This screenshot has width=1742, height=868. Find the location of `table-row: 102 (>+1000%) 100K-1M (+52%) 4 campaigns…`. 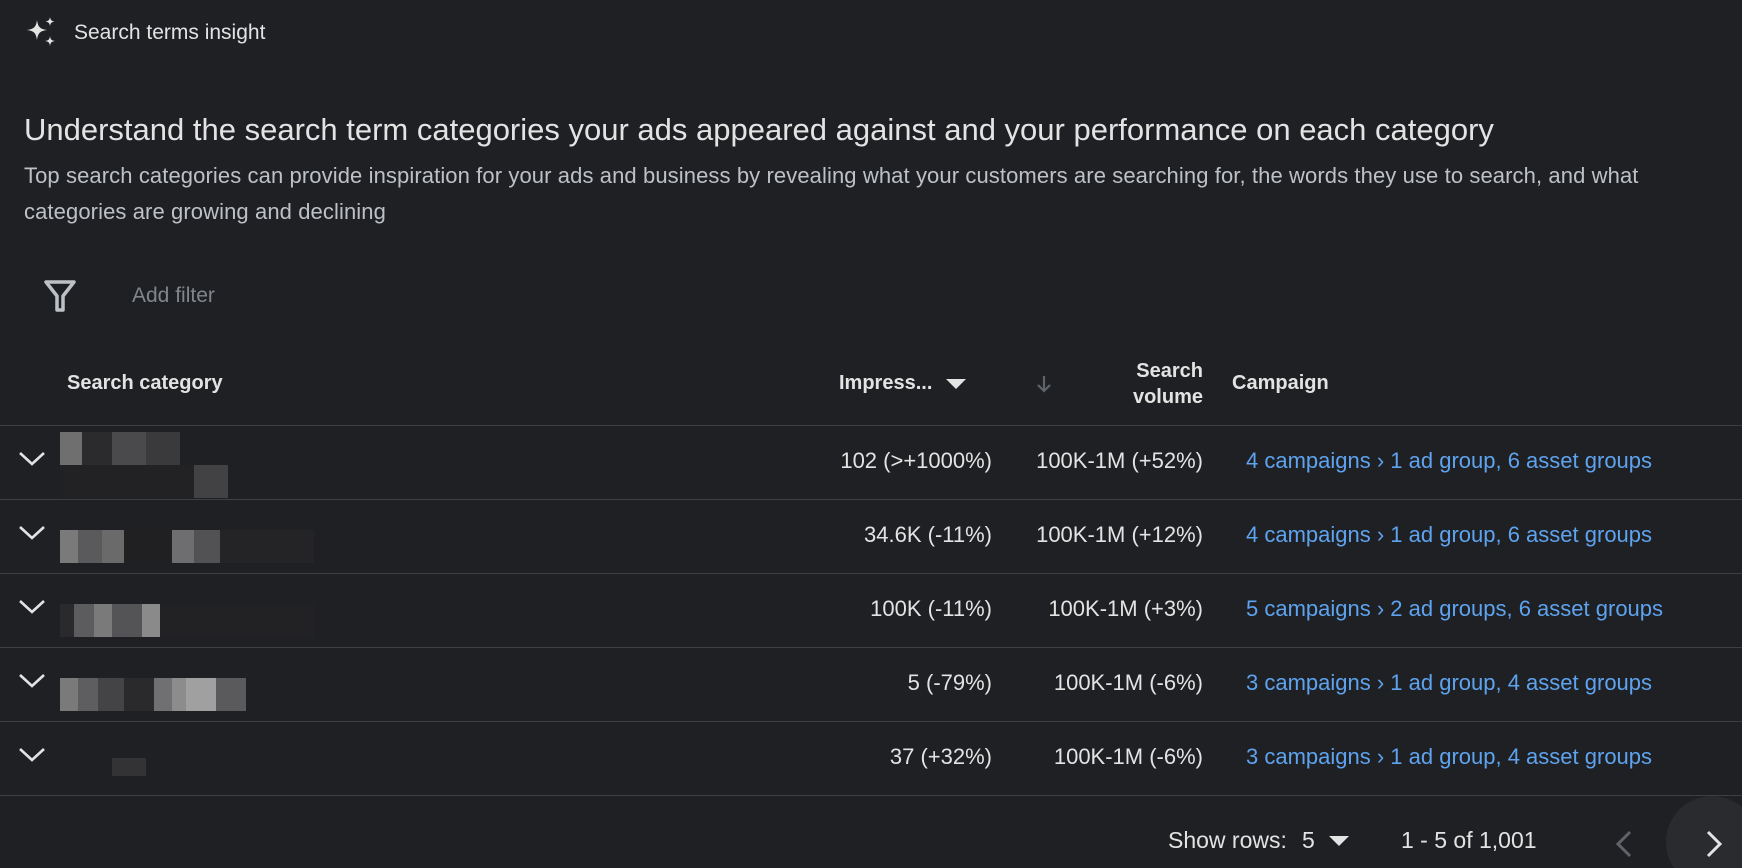

table-row: 102 (>+1000%) 100K-1M (+52%) 4 campaigns… is located at coordinates (871, 463).